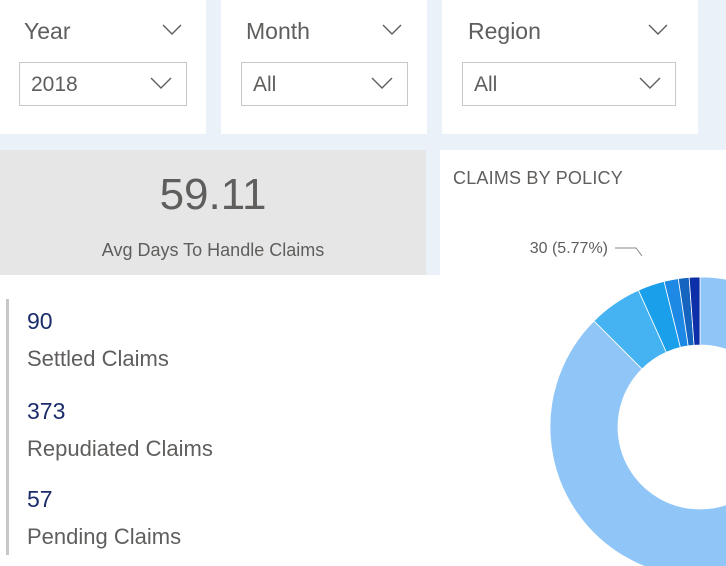 The image size is (726, 566). Describe the element at coordinates (213, 194) in the screenshot. I see `avg-days-value: 59.11` at that location.